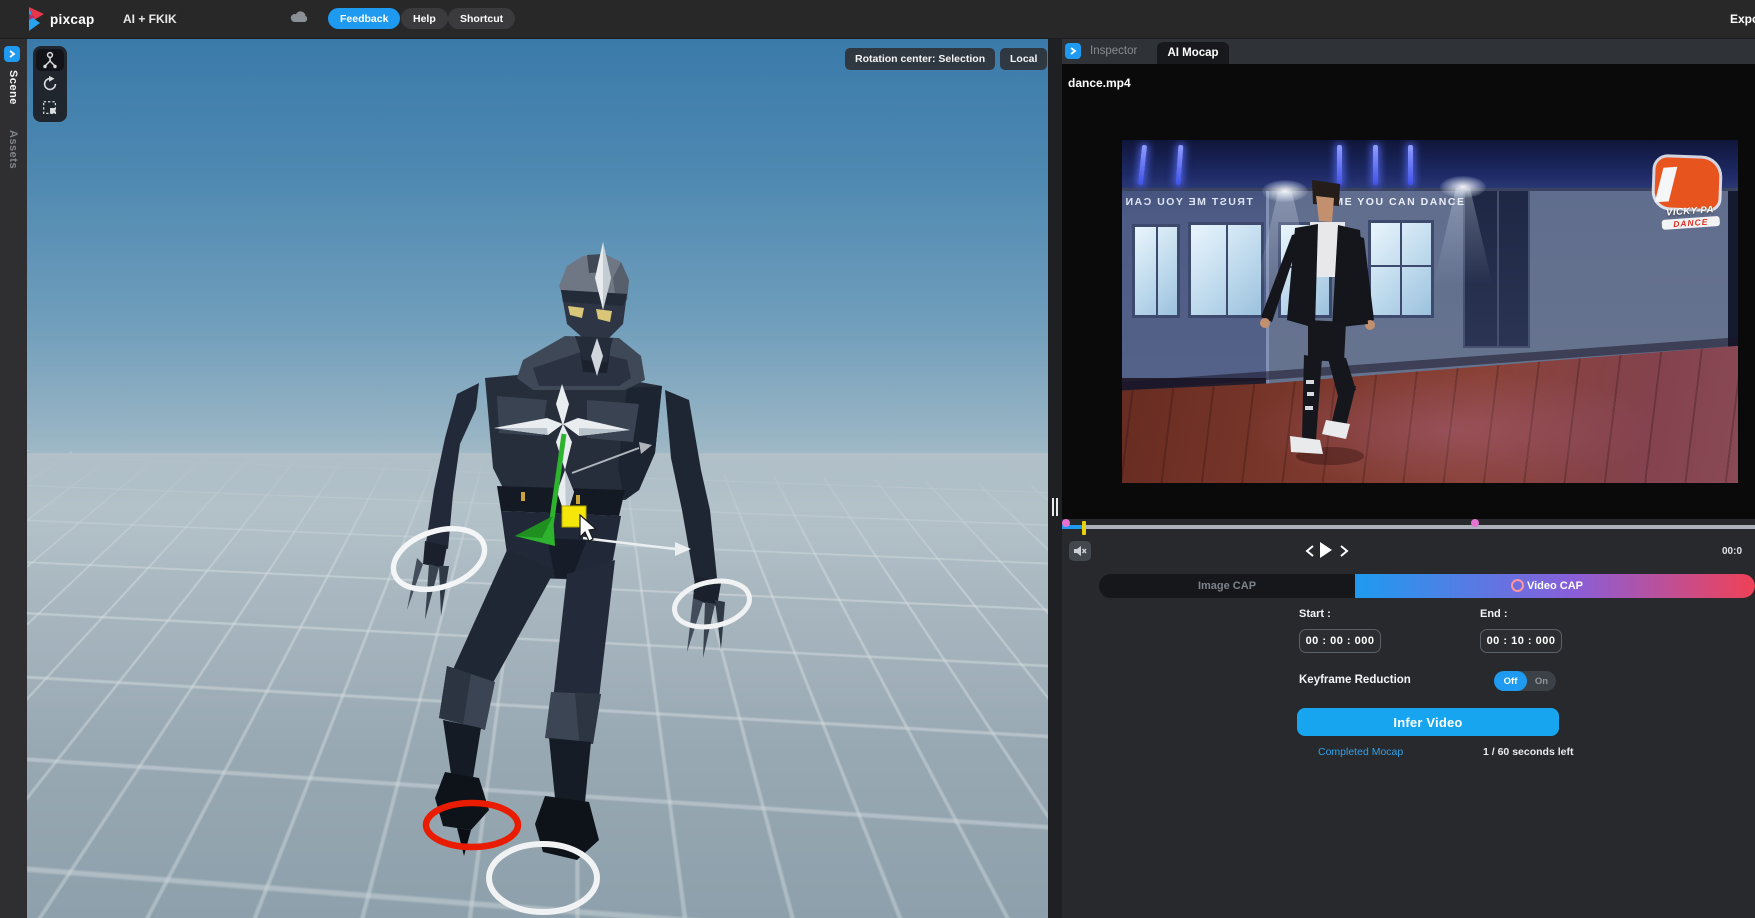 The image size is (1755, 918). Describe the element at coordinates (1055, 507) in the screenshot. I see `divider-drag-handle` at that location.